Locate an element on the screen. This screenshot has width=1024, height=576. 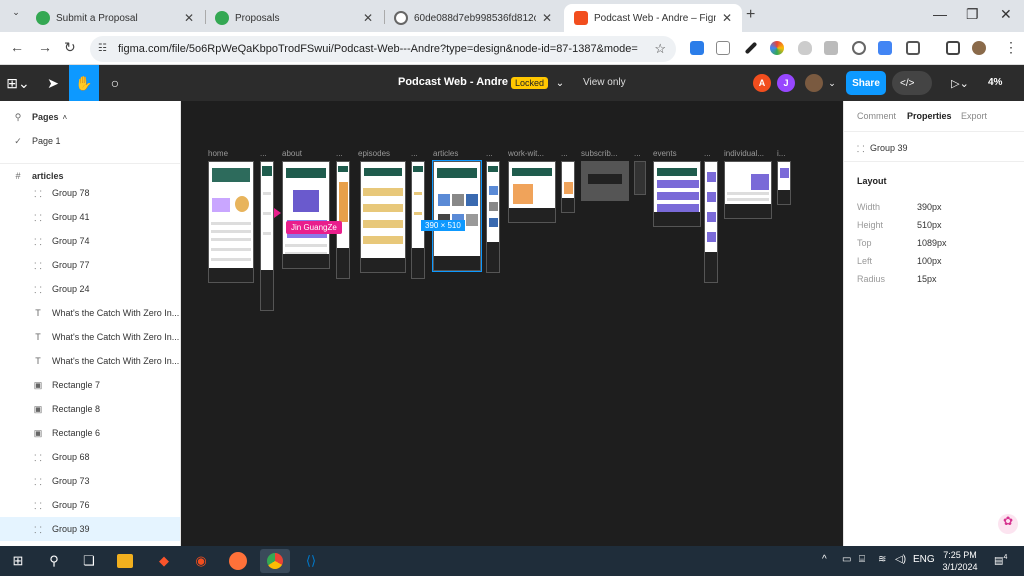
comment-tool-icon: ○ is located at coordinates (115, 83).